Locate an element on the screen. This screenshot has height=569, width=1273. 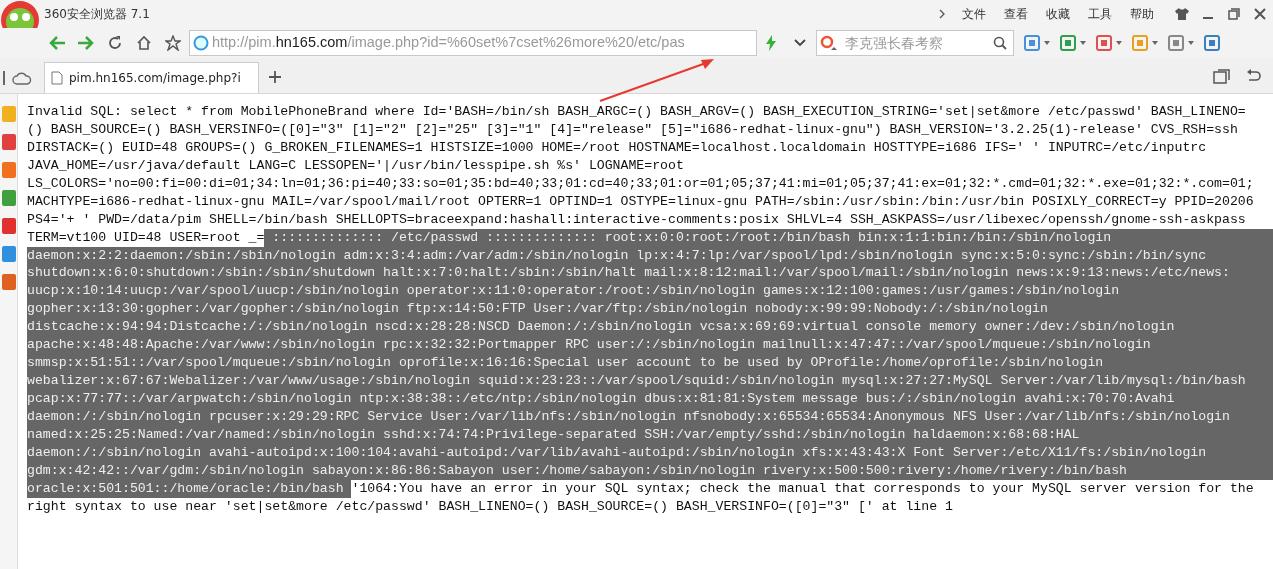
new-tab-icon is located at coordinates (275, 77).